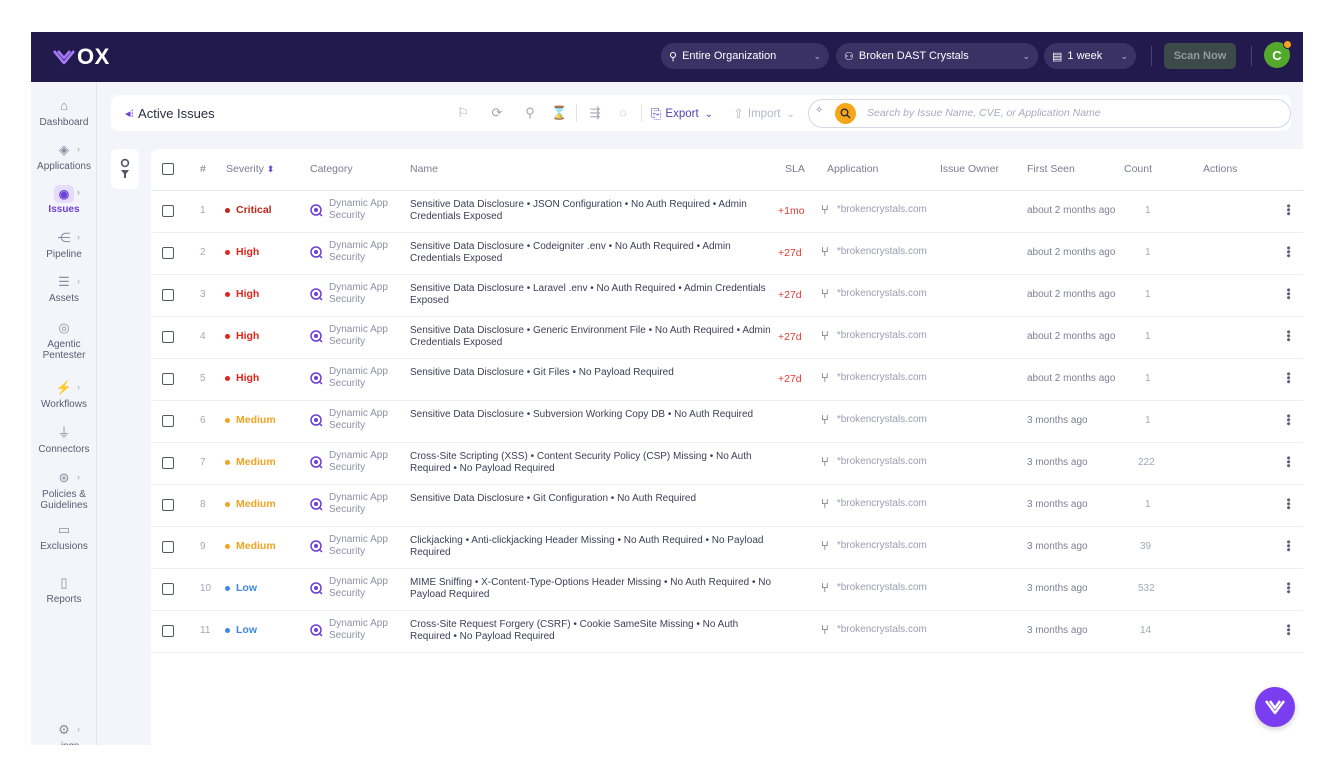 The image size is (1334, 776). I want to click on search-icon, so click(845, 113).